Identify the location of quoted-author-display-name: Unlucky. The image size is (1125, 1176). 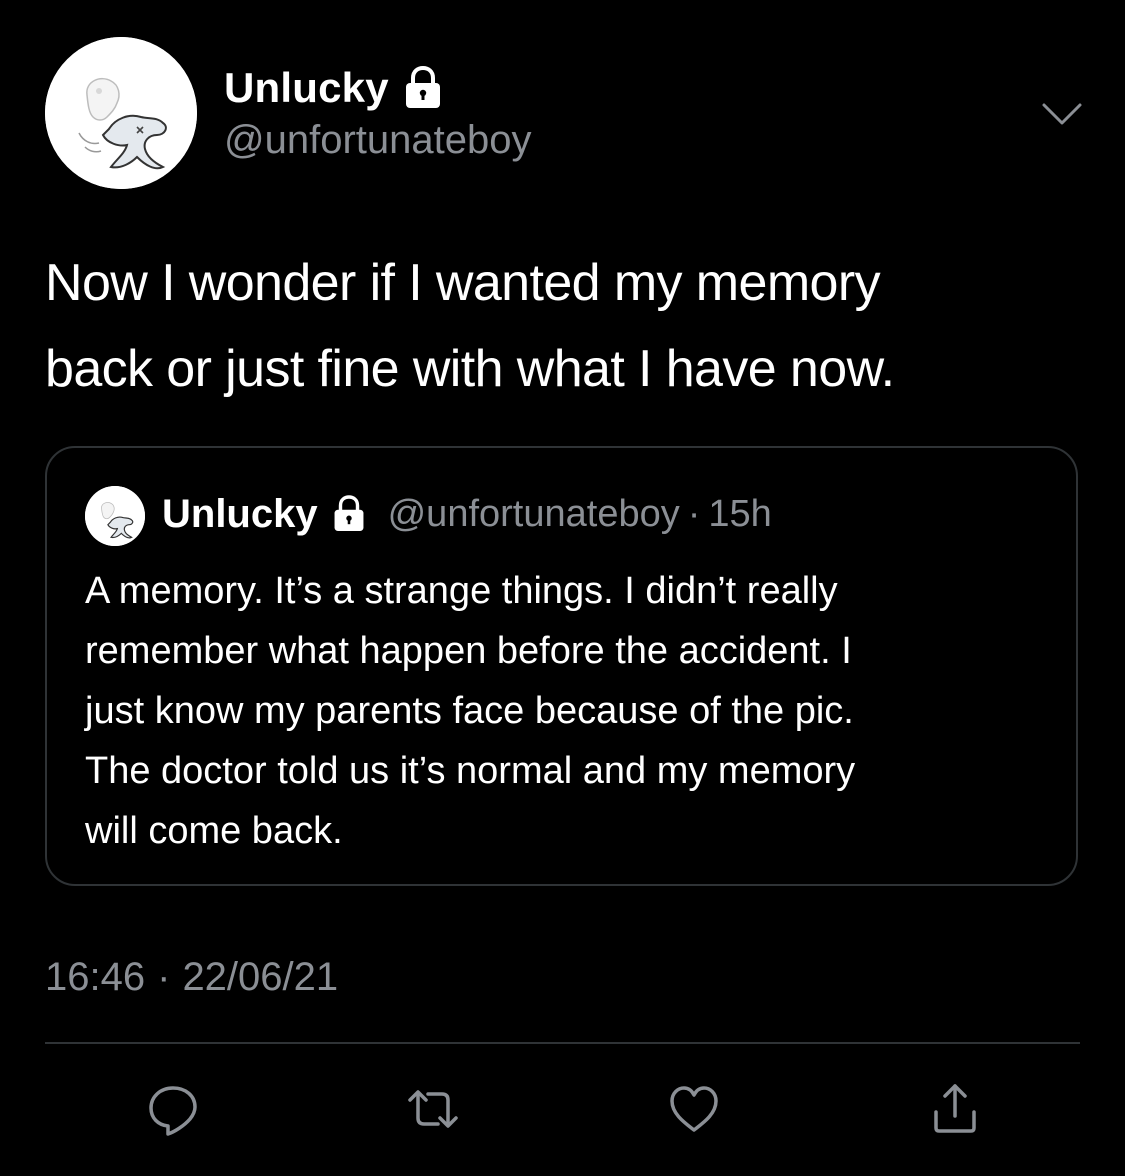
(240, 513).